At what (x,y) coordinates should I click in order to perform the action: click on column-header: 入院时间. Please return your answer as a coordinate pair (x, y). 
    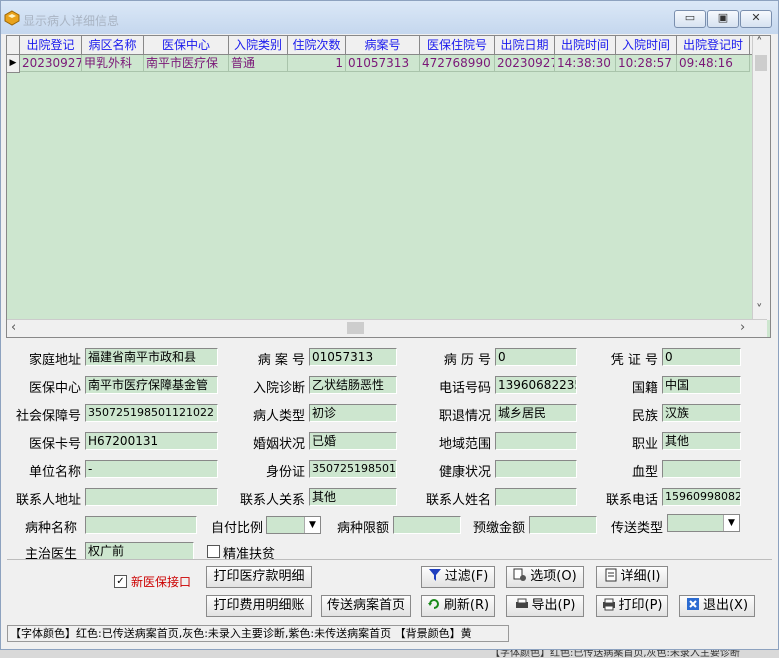
    Looking at the image, I should click on (646, 45).